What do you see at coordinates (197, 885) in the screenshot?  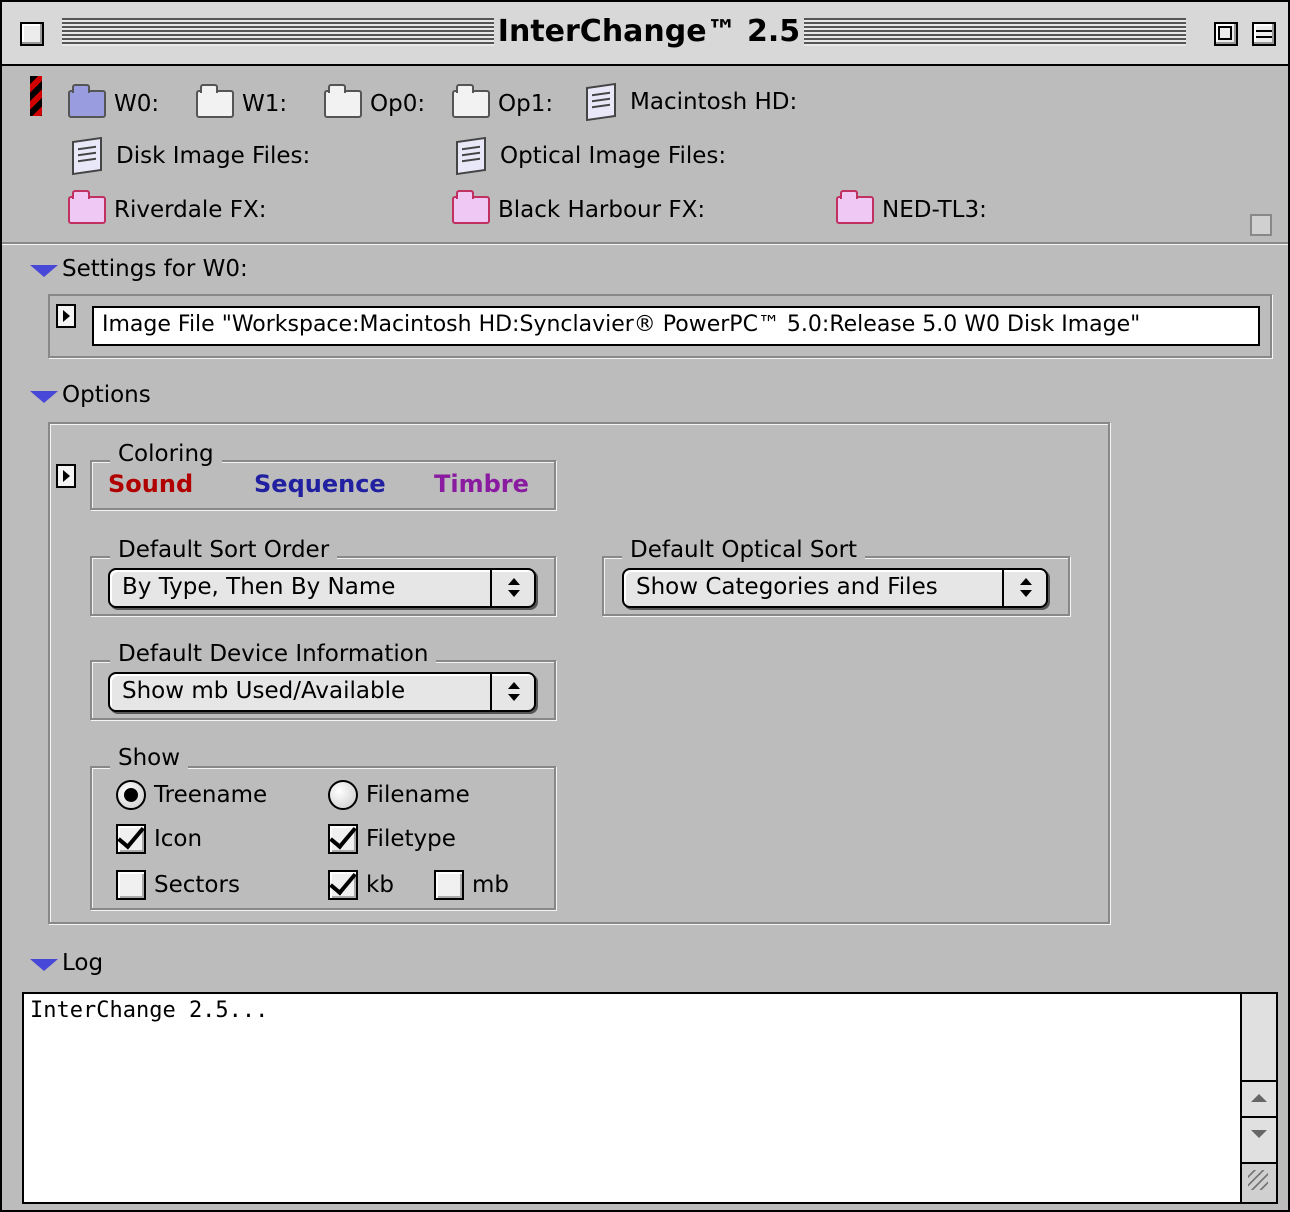 I see `sectors-label: Sectors` at bounding box center [197, 885].